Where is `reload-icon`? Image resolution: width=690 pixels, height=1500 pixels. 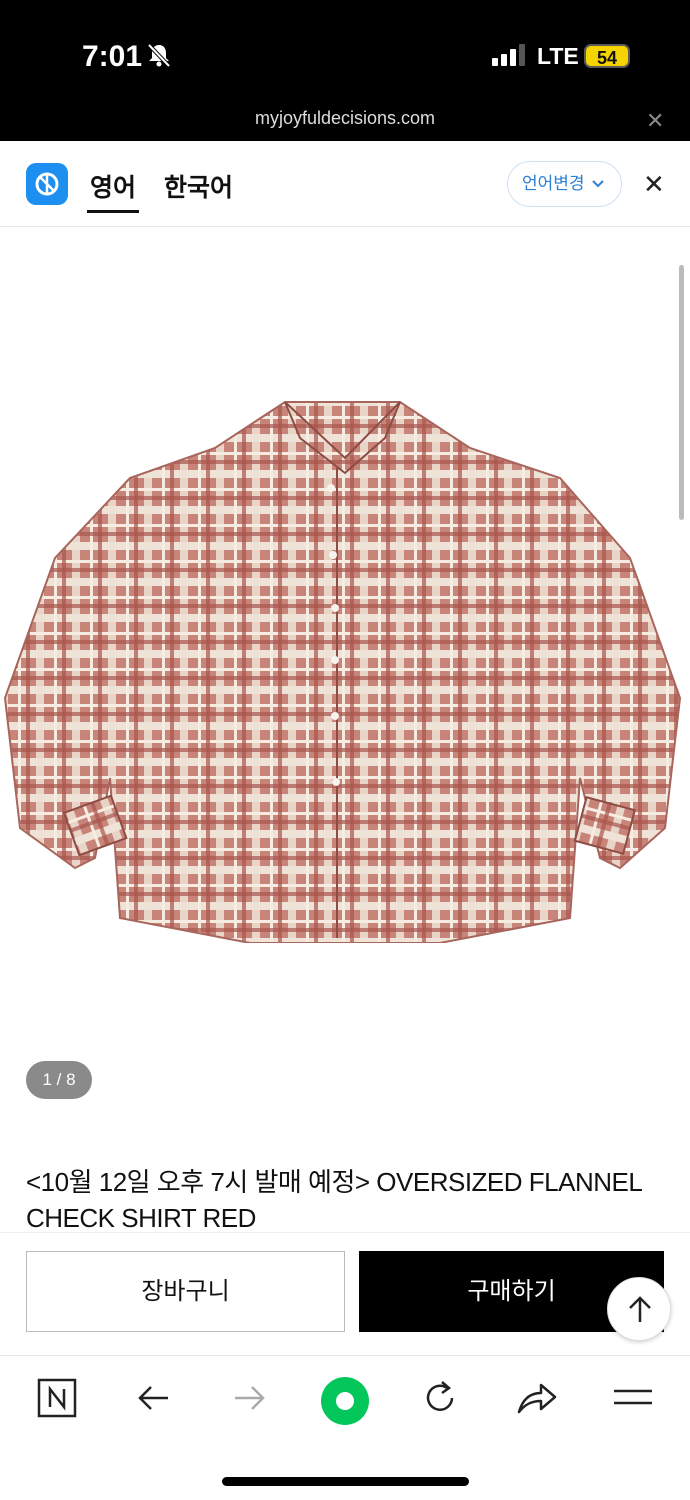
reload-icon is located at coordinates (440, 1398).